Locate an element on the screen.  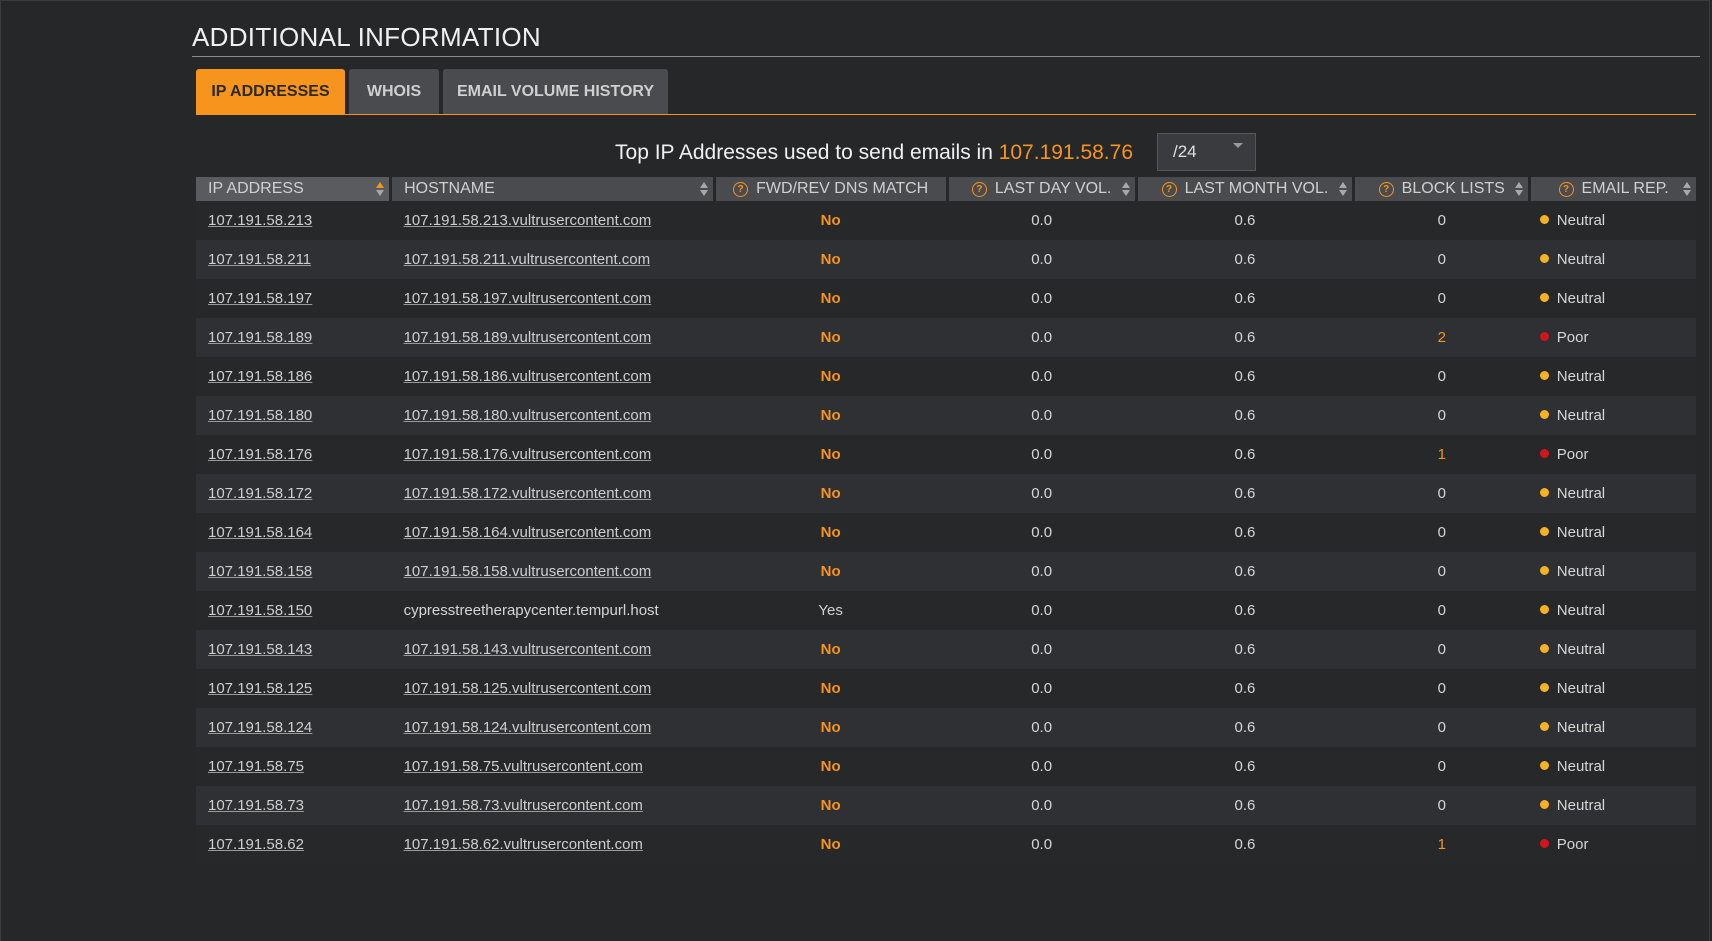
tab-email-volume-history: EMAIL VOLUME HISTORY is located at coordinates (555, 91).